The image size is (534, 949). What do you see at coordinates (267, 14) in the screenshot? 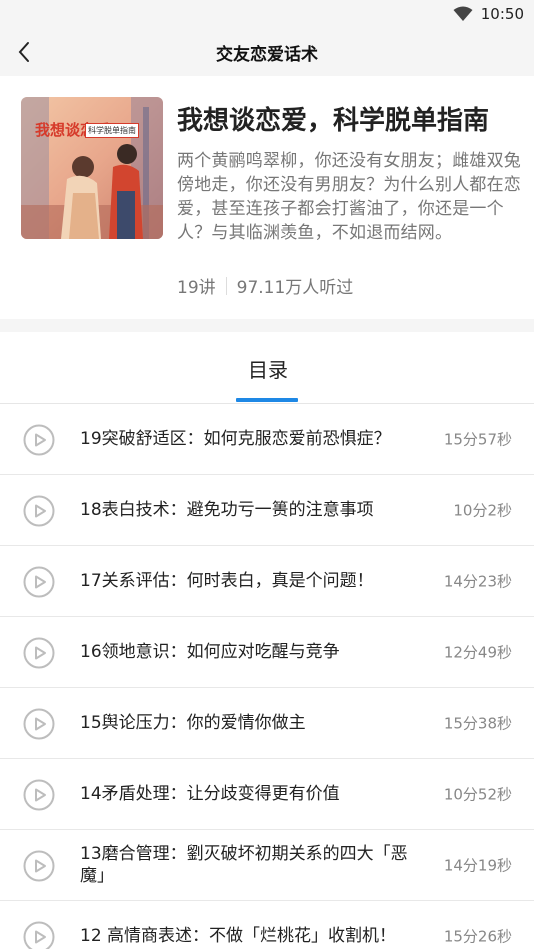
I see `status-bar: 10:50` at bounding box center [267, 14].